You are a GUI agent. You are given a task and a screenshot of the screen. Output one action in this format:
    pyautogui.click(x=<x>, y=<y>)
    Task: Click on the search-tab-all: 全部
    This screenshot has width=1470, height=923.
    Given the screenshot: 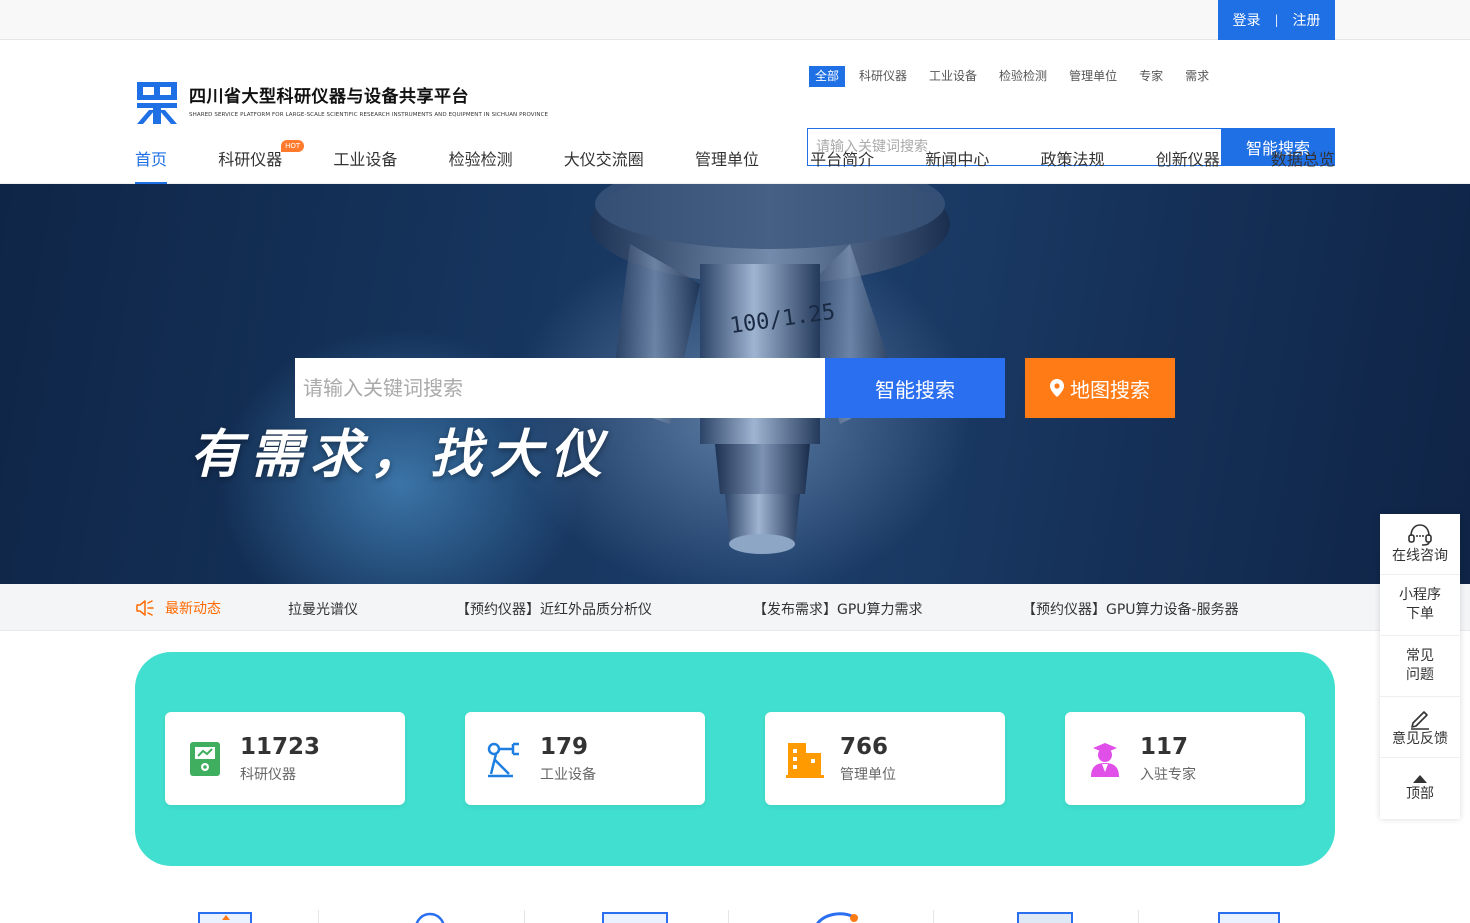 What is the action you would take?
    pyautogui.click(x=827, y=76)
    